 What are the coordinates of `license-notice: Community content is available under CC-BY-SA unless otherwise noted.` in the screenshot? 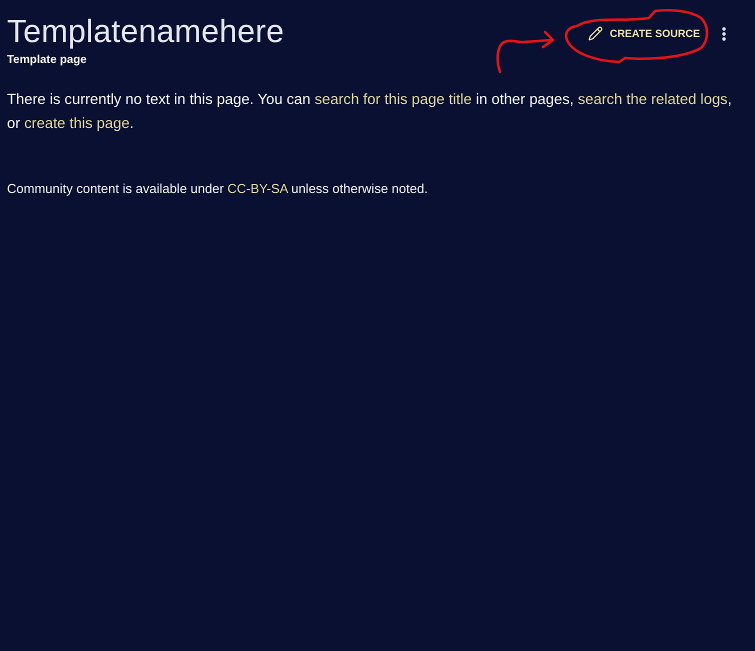 It's located at (218, 189).